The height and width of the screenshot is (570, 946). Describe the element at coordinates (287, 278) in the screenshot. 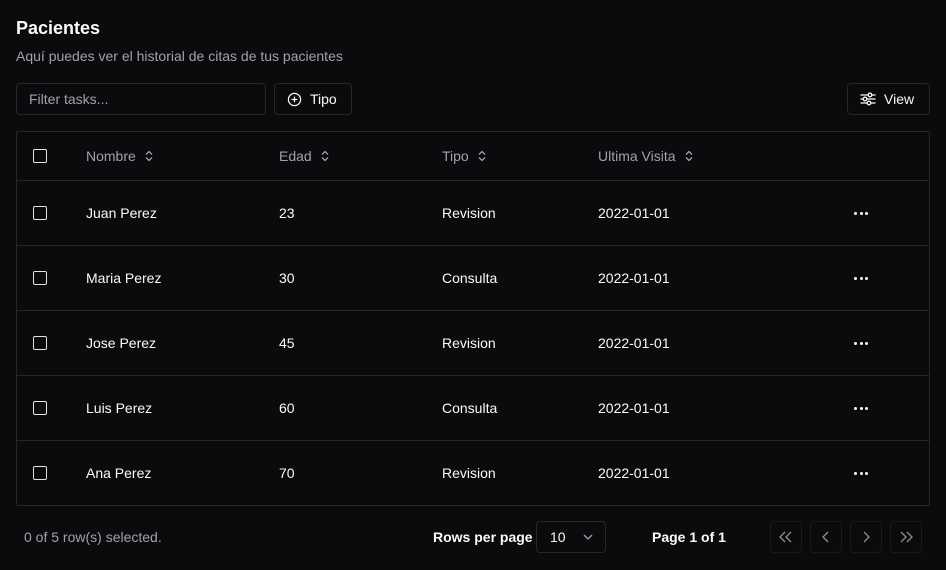

I see `cell-edad: 30` at that location.